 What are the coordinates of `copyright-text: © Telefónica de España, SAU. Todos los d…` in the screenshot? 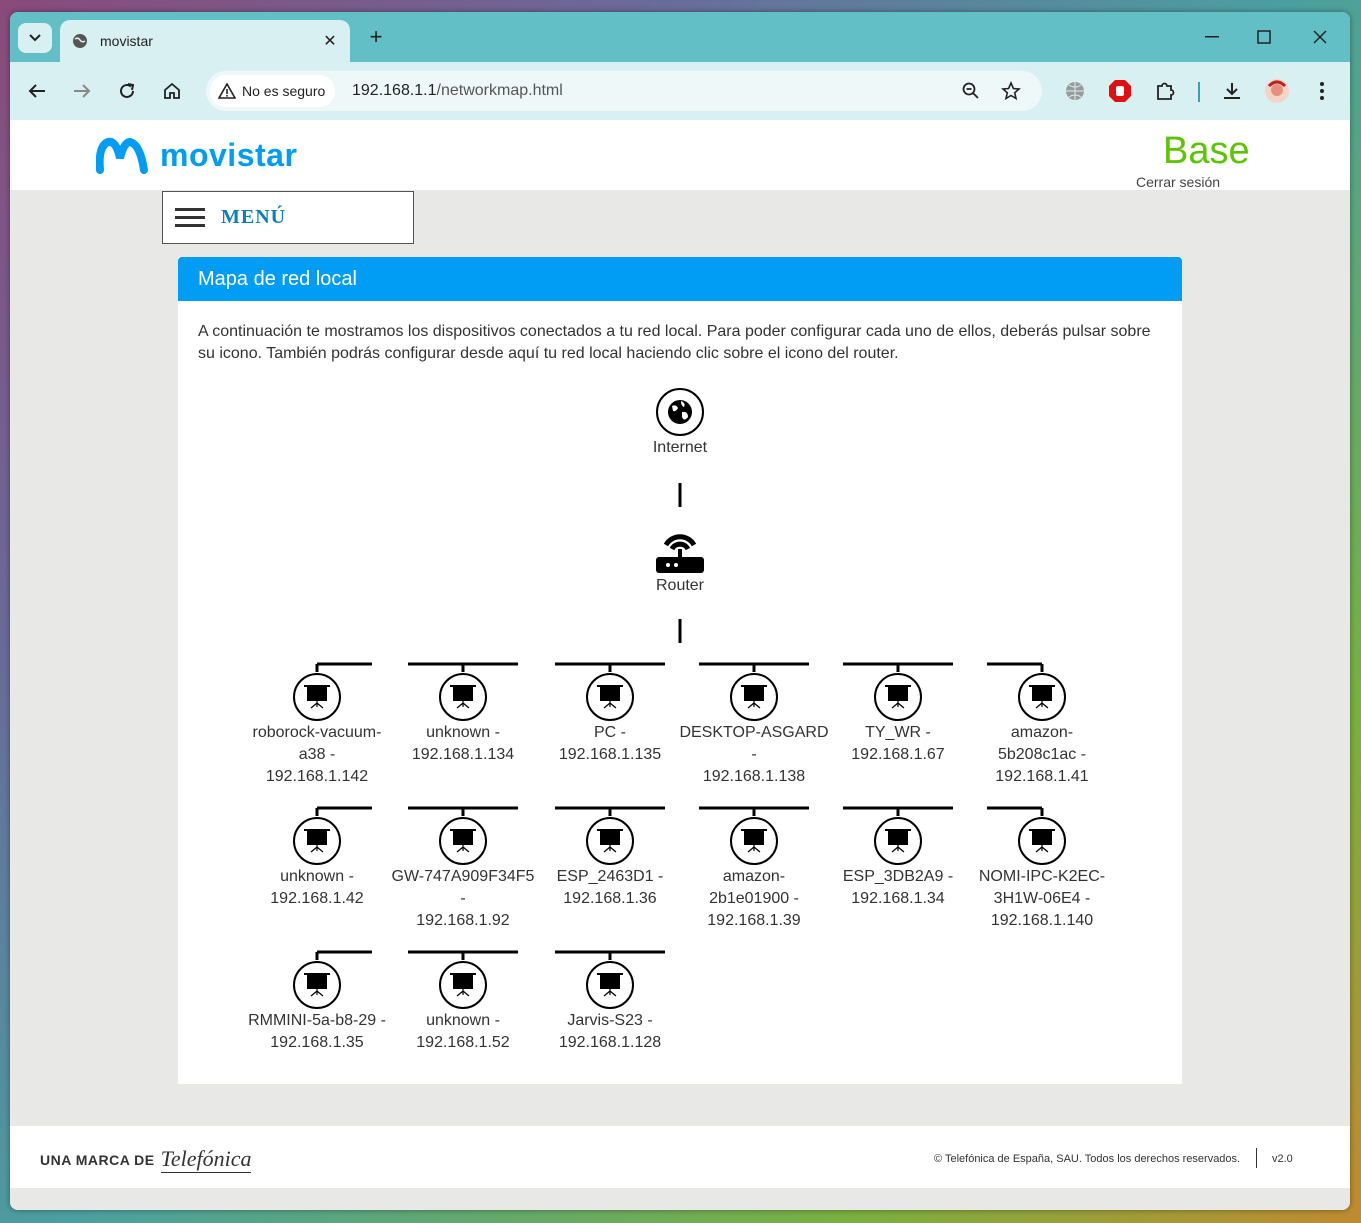 It's located at (1087, 1159).